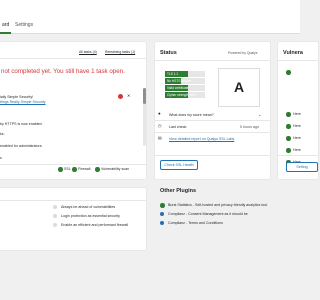 This screenshot has width=320, height=300. What do you see at coordinates (21, 146) in the screenshot?
I see `task-text: enabled for administrators.` at bounding box center [21, 146].